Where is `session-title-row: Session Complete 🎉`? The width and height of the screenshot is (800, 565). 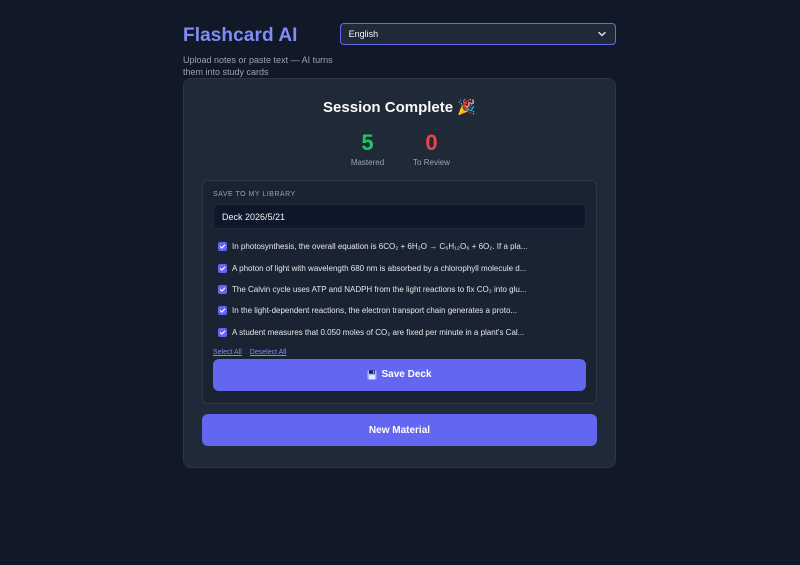 session-title-row: Session Complete 🎉 is located at coordinates (399, 108).